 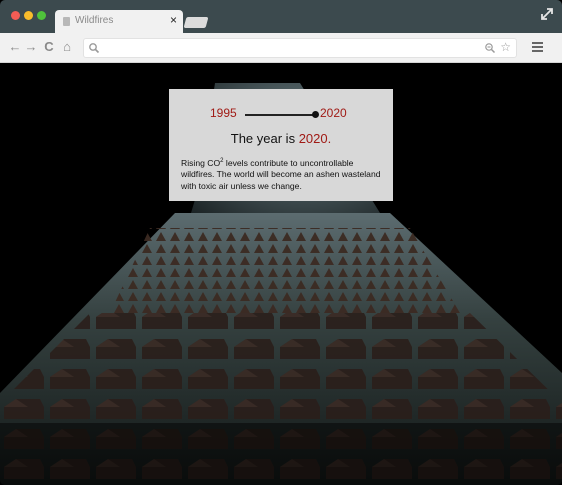 What do you see at coordinates (223, 113) in the screenshot?
I see `slider-start-year: 1995` at bounding box center [223, 113].